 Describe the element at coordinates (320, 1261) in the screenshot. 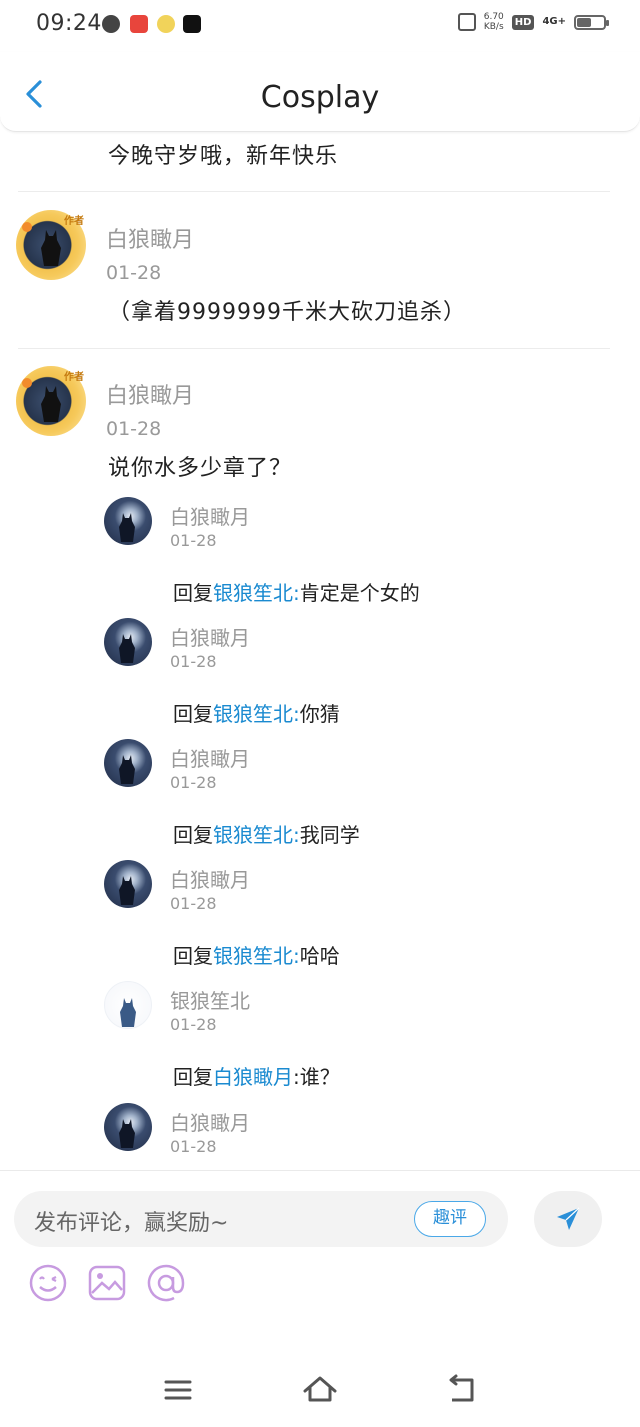

I see `comment-bar: 发布评论，赢奖励~ 趣评` at that location.